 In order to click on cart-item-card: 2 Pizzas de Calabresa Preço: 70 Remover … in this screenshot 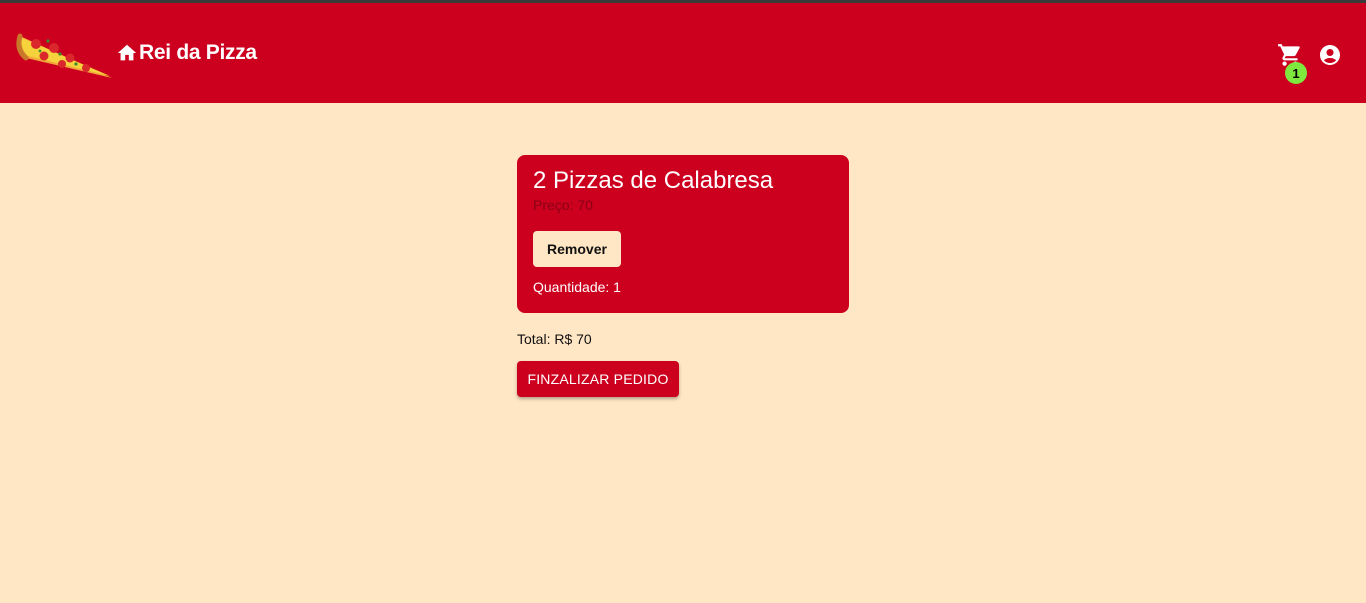, I will do `click(683, 234)`.